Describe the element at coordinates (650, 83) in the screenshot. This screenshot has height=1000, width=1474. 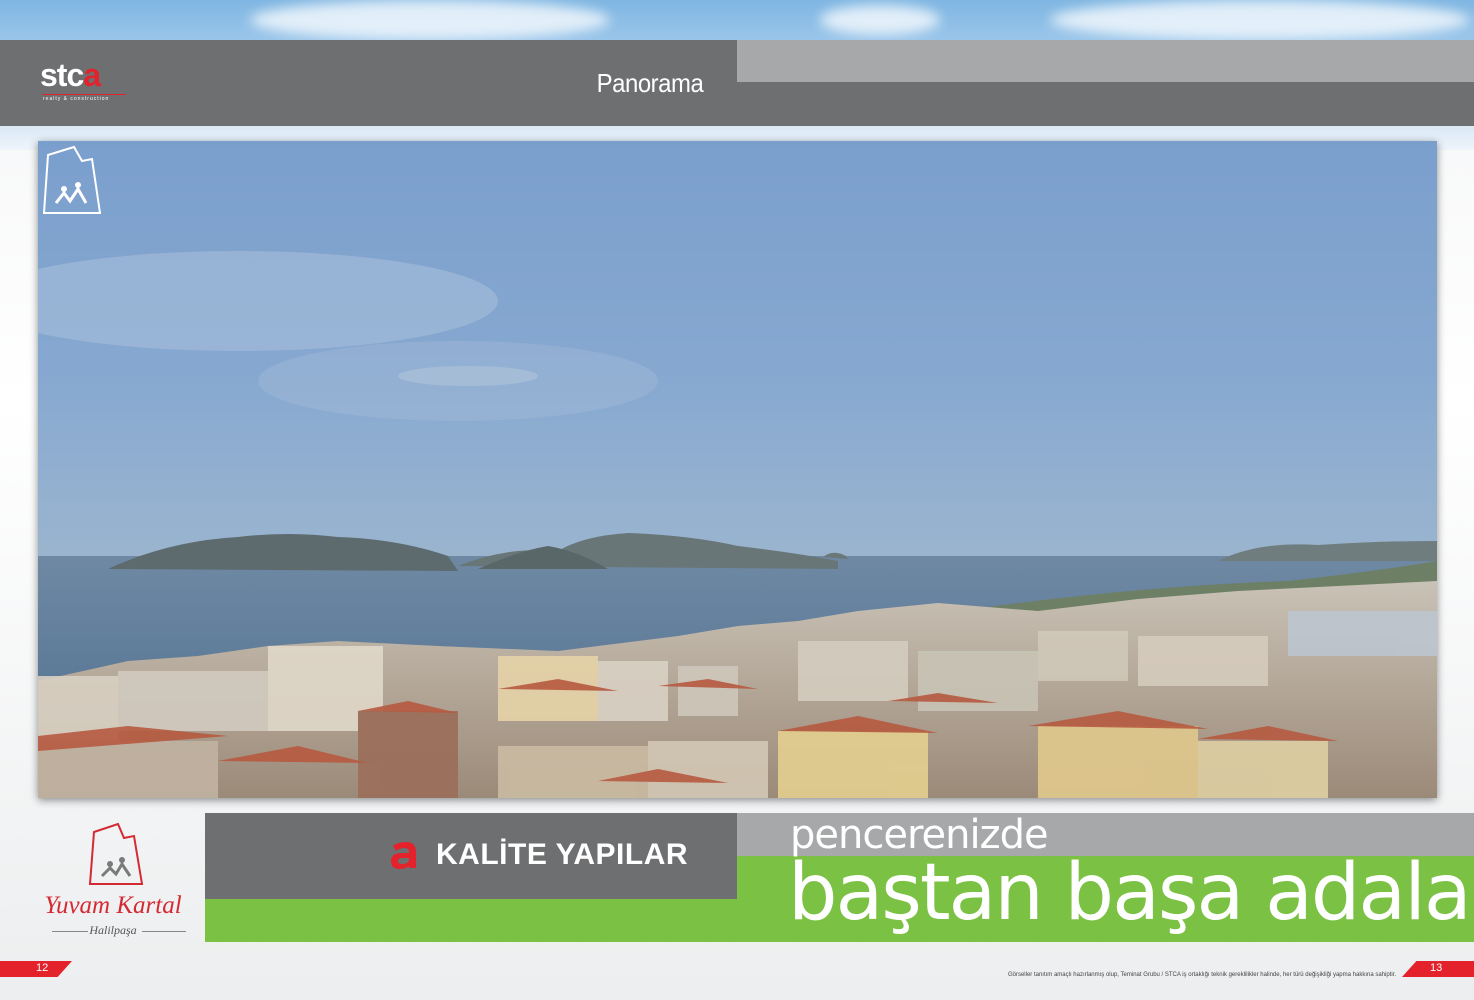
I see `page-title: Panorama` at that location.